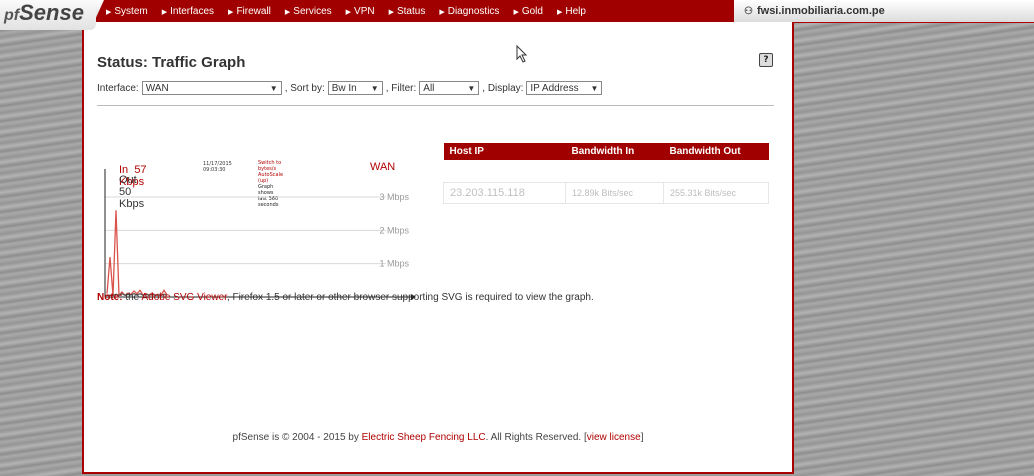 This screenshot has height=476, width=1034. I want to click on display-select: IP Address ▼, so click(564, 88).